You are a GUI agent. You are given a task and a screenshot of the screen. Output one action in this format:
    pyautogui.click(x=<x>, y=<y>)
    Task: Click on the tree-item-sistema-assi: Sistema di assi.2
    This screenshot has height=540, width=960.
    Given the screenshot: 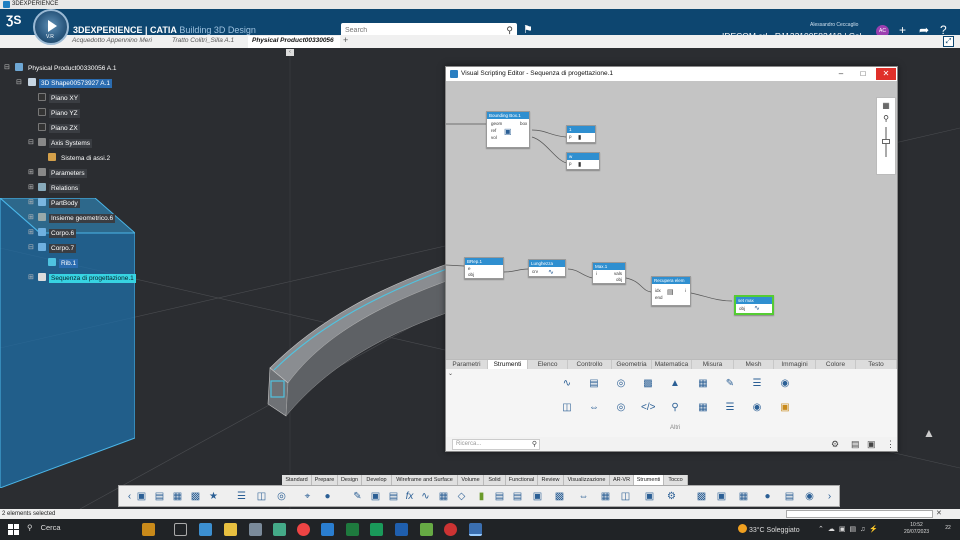 What is the action you would take?
    pyautogui.click(x=80, y=158)
    